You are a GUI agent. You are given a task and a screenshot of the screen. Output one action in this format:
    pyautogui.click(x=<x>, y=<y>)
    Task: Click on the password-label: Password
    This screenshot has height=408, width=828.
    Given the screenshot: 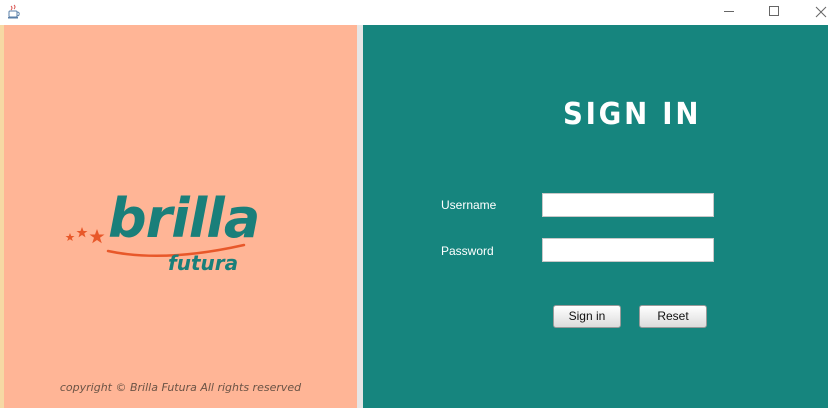 What is the action you would take?
    pyautogui.click(x=467, y=251)
    